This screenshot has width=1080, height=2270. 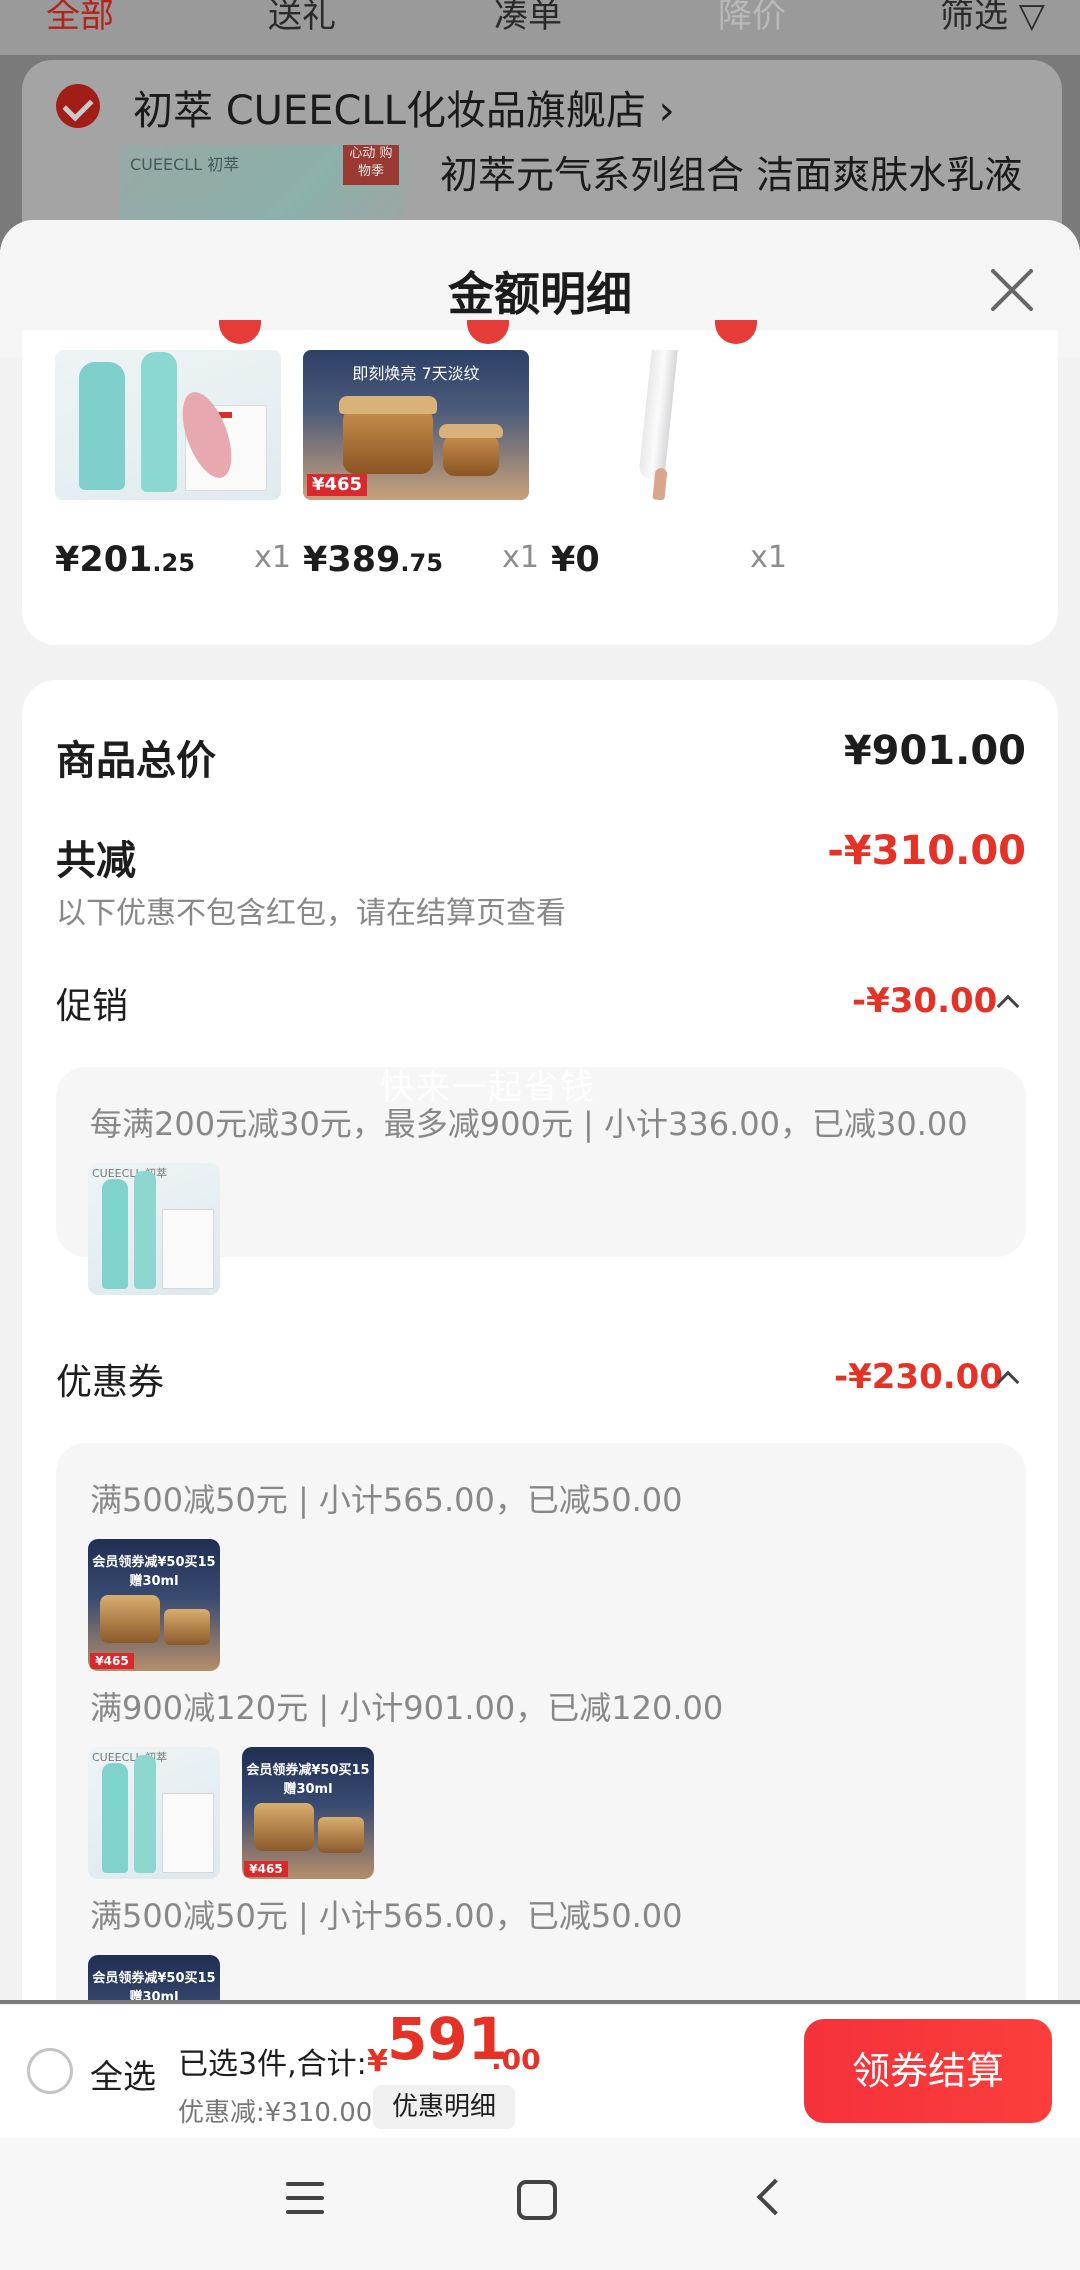 What do you see at coordinates (731, 175) in the screenshot?
I see `background-product-title: 初萃元气系列组合 洁面爽肤水乳液` at bounding box center [731, 175].